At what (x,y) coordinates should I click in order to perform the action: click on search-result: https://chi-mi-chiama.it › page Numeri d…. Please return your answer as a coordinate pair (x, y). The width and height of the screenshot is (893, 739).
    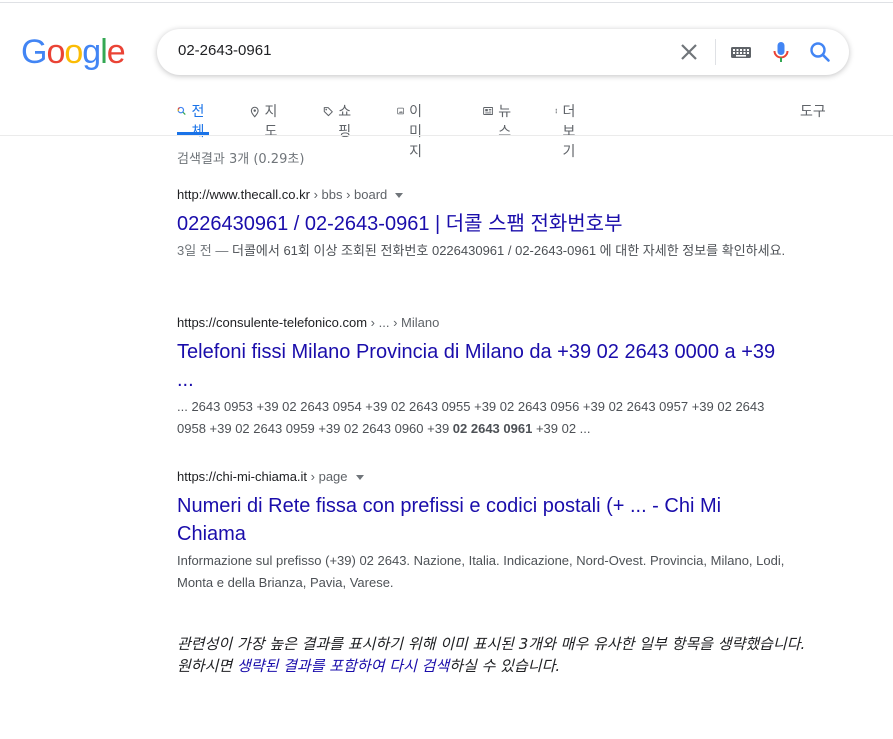
    Looking at the image, I should click on (482, 531).